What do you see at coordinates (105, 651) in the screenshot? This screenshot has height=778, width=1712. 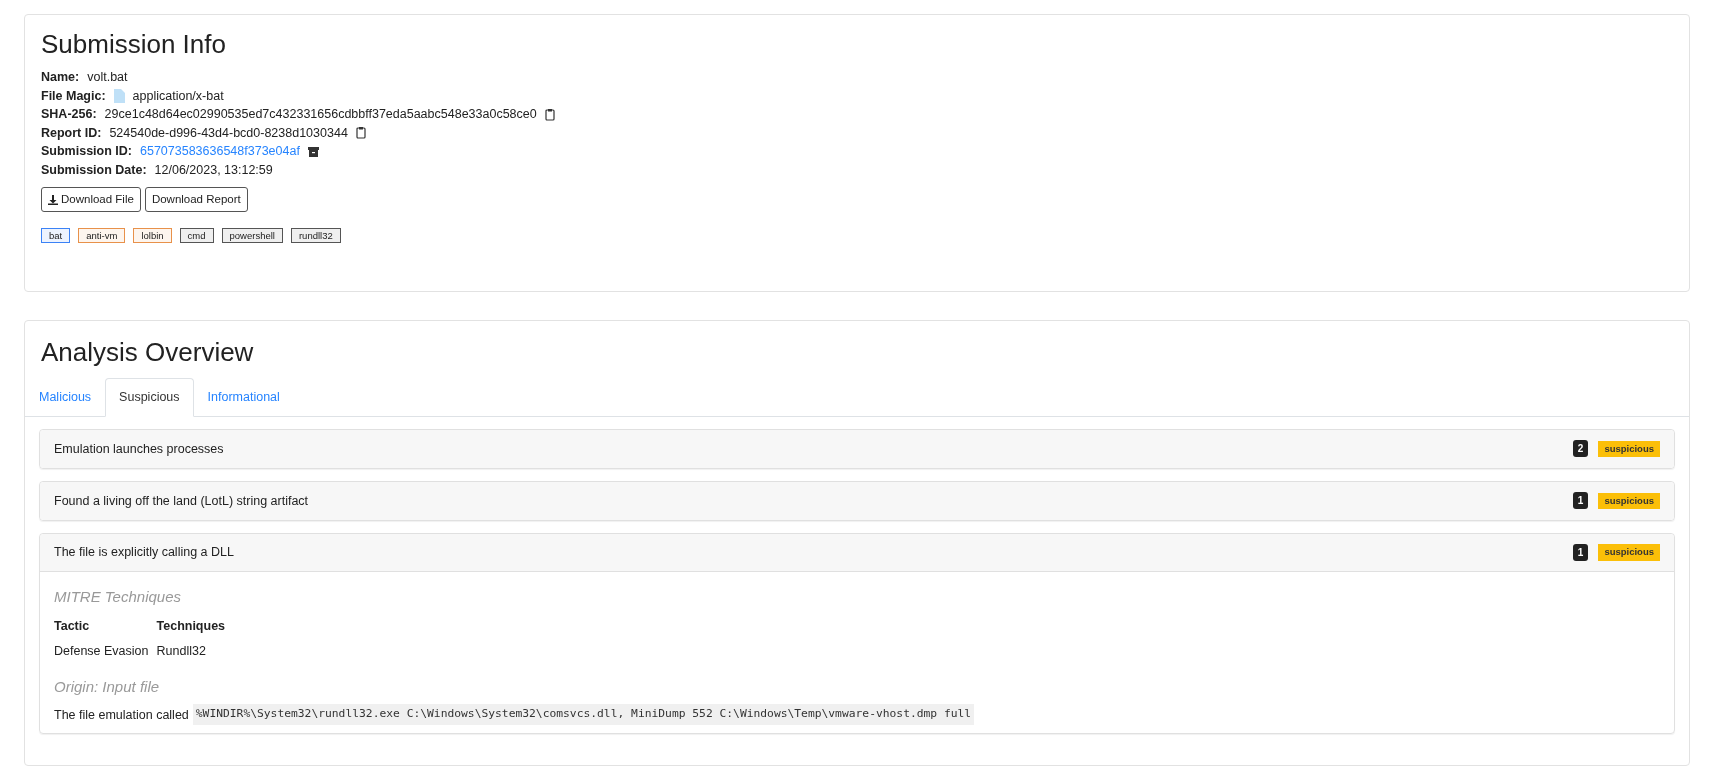 I see `table-cell: Defense Evasion` at bounding box center [105, 651].